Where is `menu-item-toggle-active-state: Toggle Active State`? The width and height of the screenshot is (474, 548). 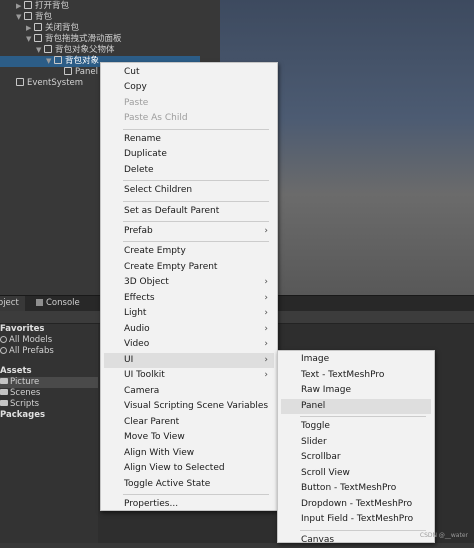 menu-item-toggle-active-state: Toggle Active State is located at coordinates (189, 484).